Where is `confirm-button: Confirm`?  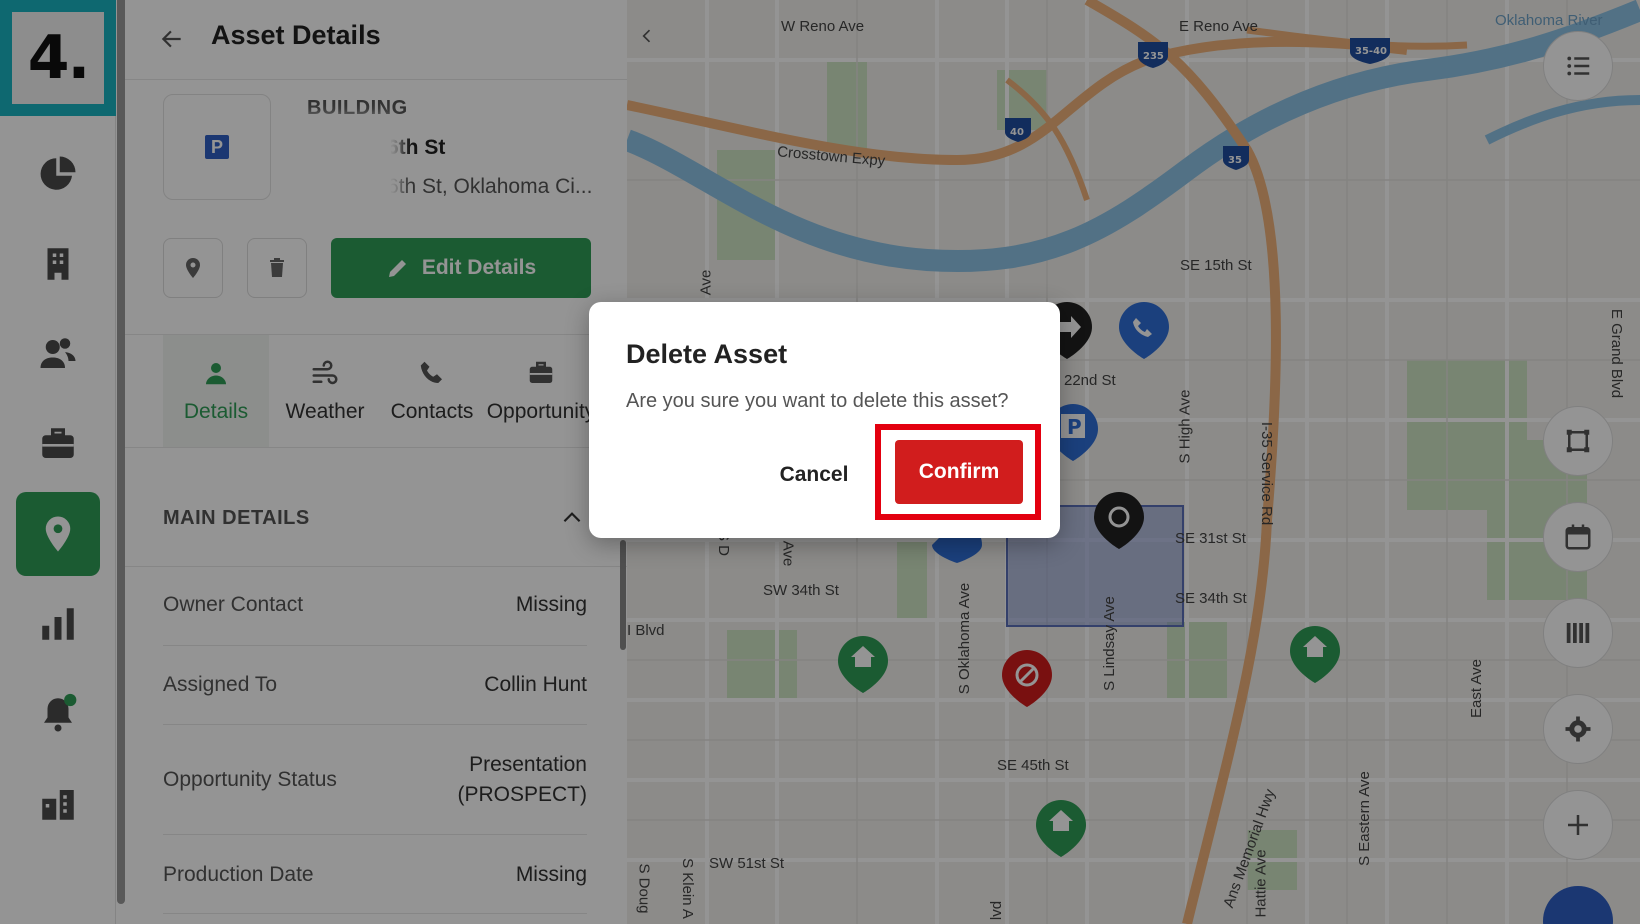 confirm-button: Confirm is located at coordinates (959, 472).